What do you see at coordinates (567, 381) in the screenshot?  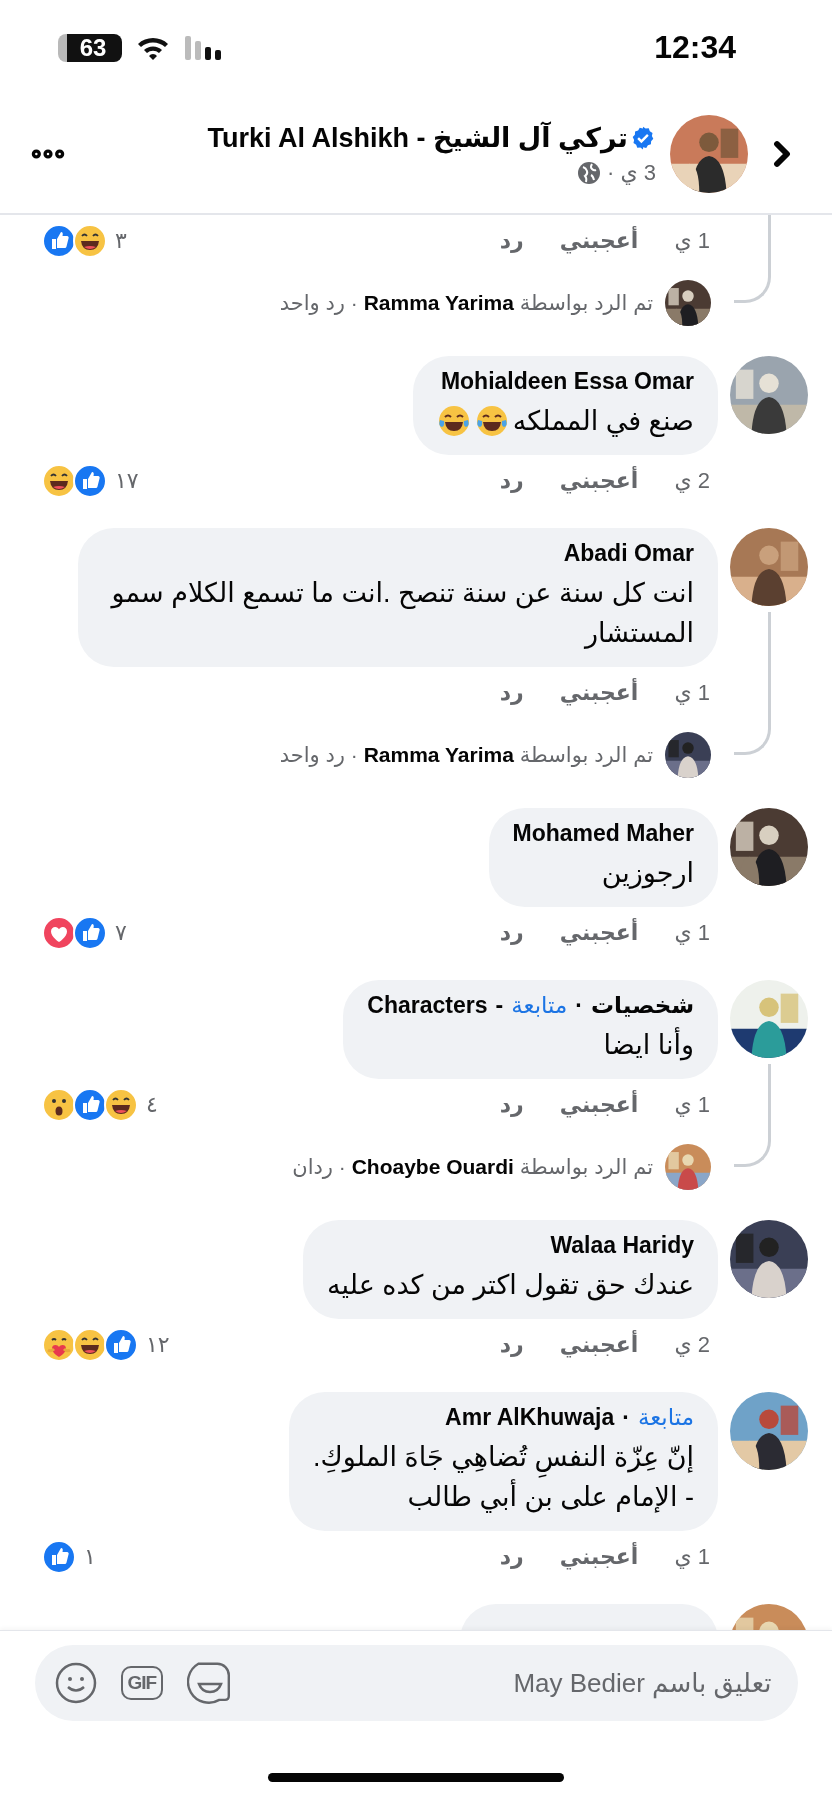 I see `author-name: Mohialdeen Essa Omar` at bounding box center [567, 381].